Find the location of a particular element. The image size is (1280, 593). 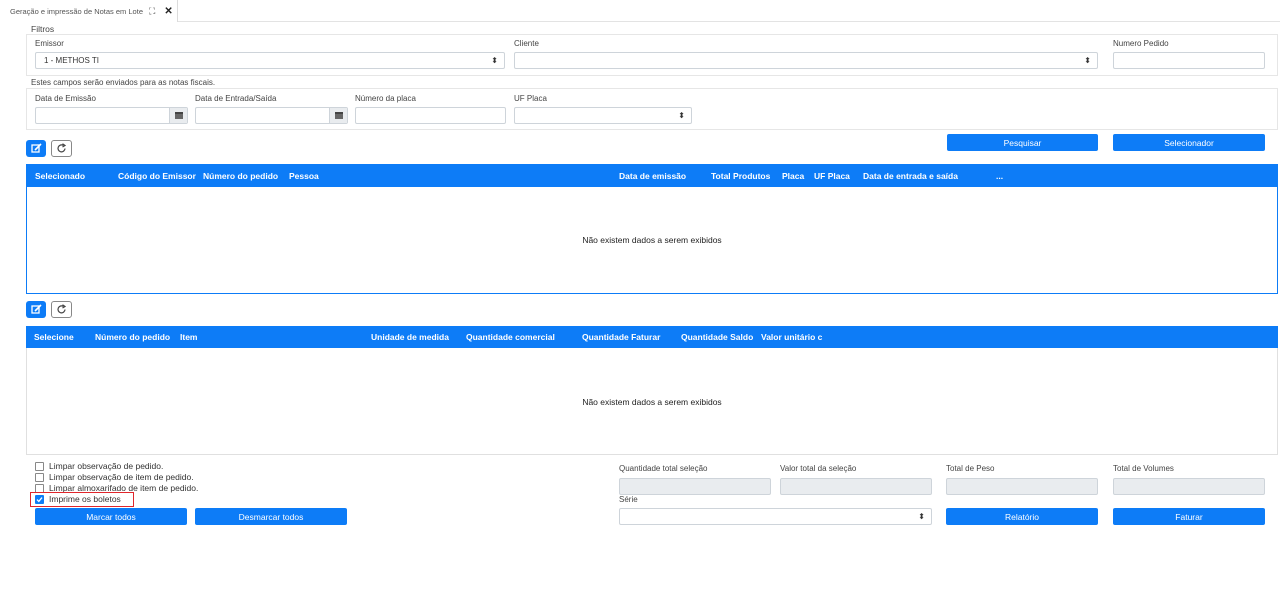

column-header: Quantidade Faturar is located at coordinates (621, 337).